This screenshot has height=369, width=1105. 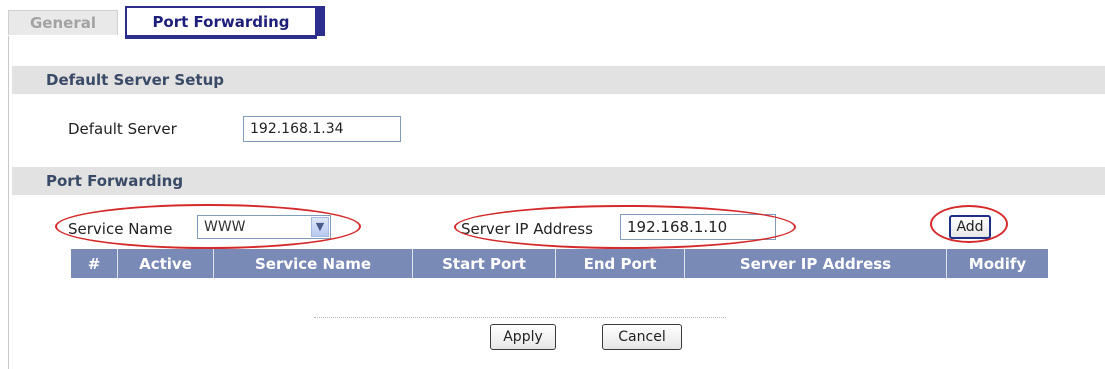 I want to click on tab-general: General, so click(x=63, y=22).